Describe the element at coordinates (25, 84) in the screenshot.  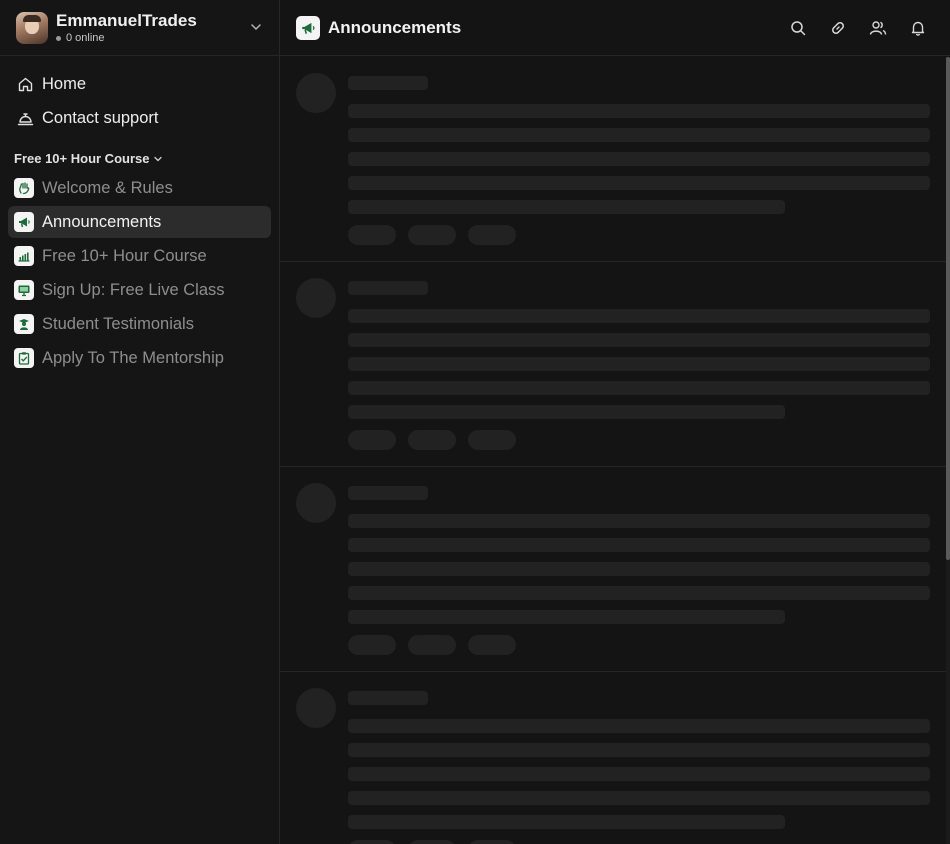
I see `home-icon` at that location.